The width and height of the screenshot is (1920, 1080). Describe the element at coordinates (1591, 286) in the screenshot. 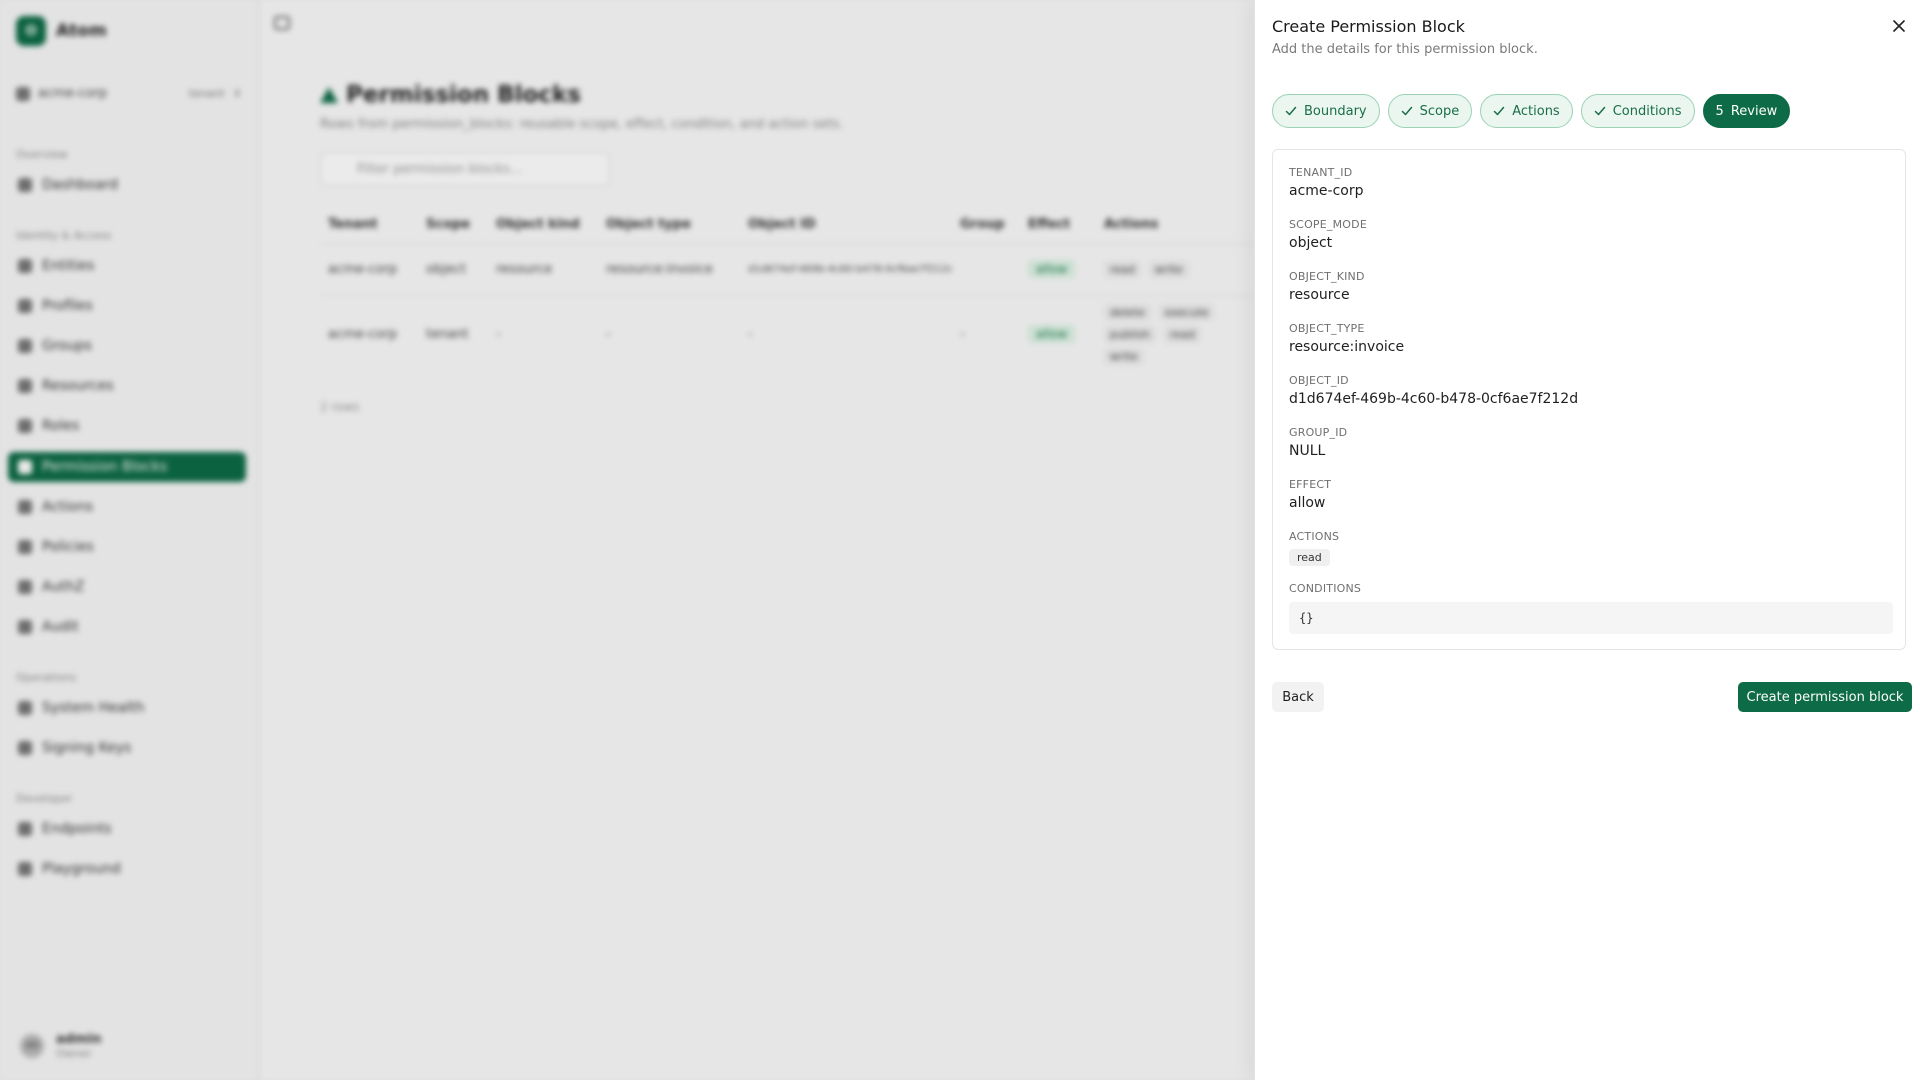

I see `review-field-object-kind: OBJECT_KIND resource` at that location.